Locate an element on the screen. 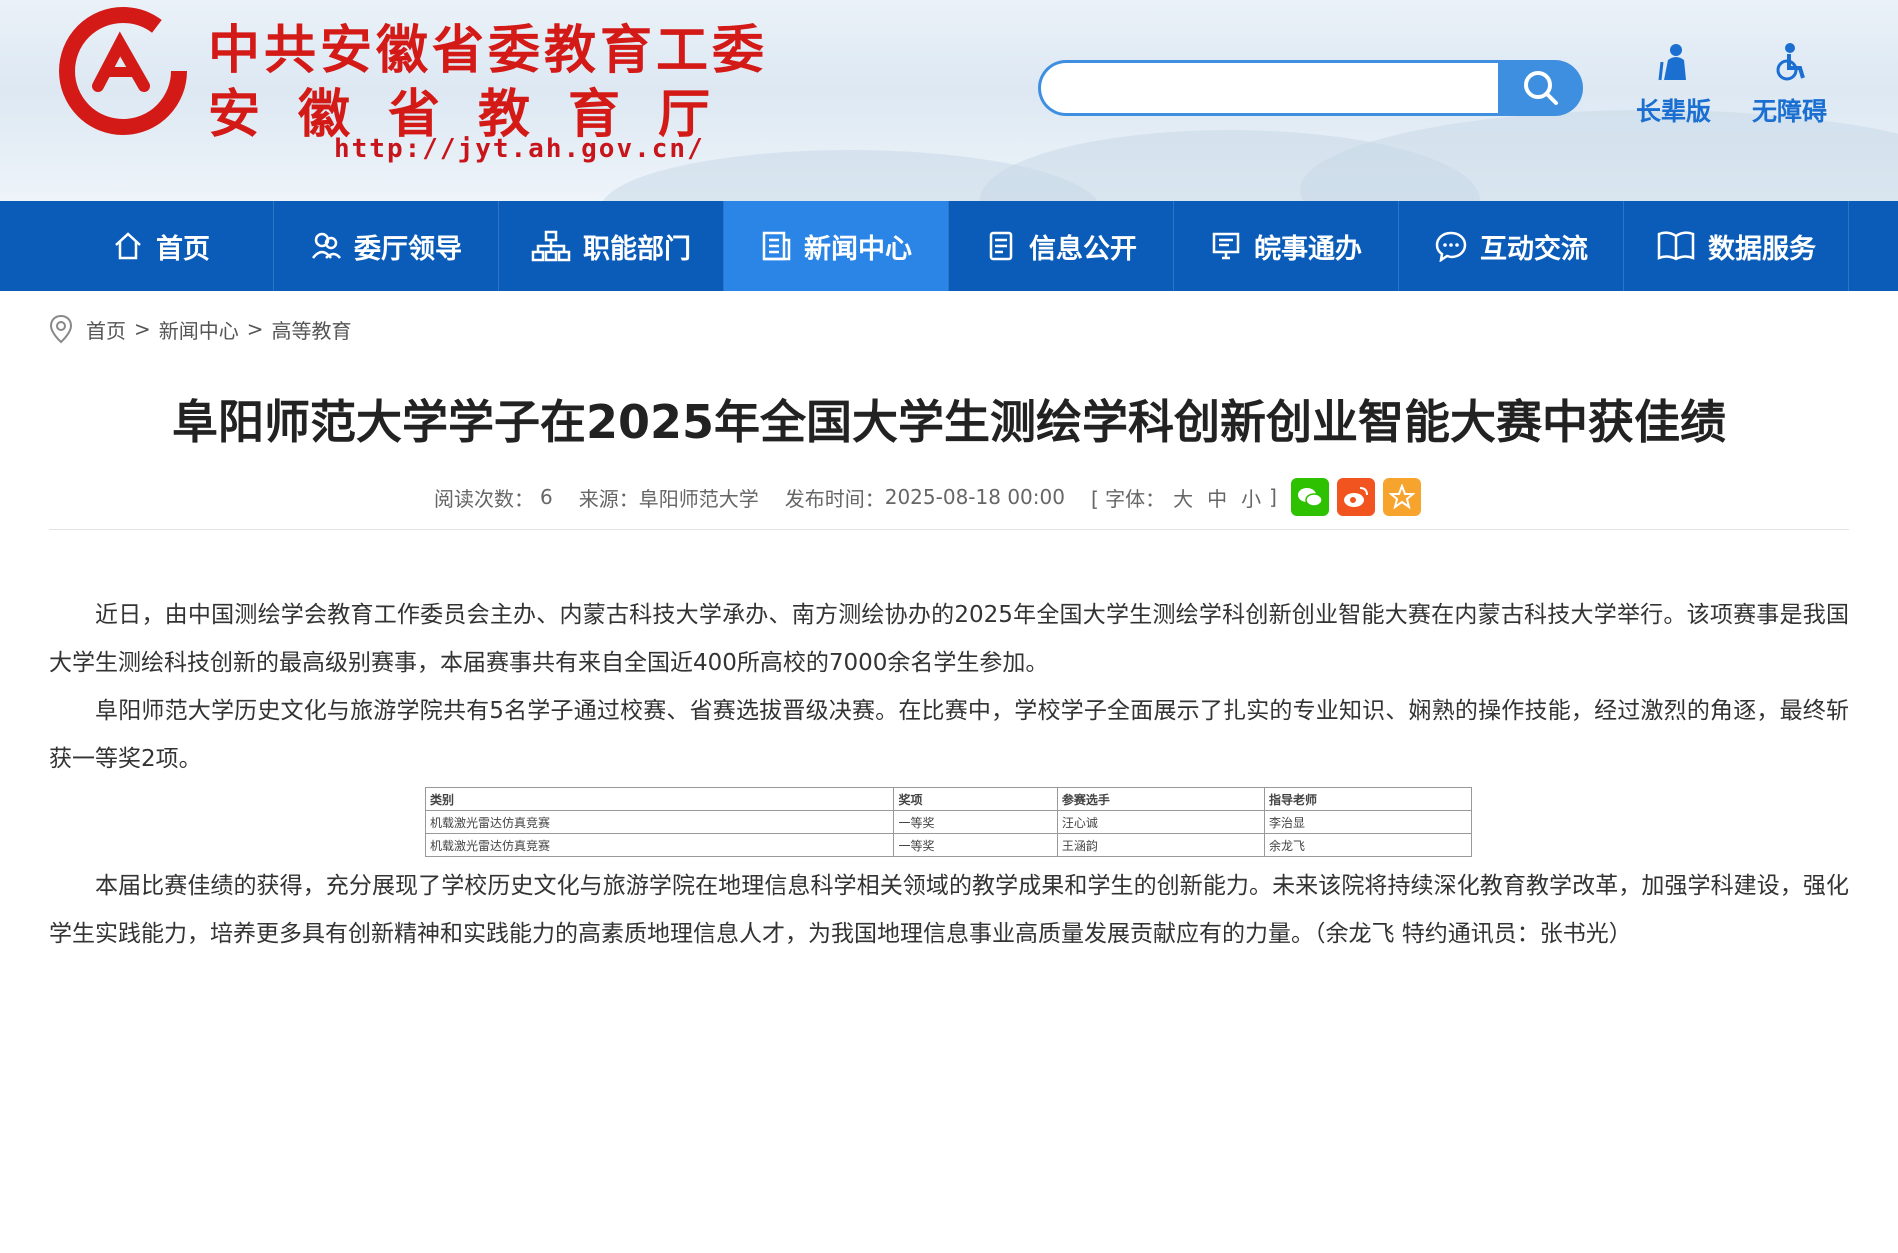 The image size is (1898, 1253). search-icon is located at coordinates (1540, 88).